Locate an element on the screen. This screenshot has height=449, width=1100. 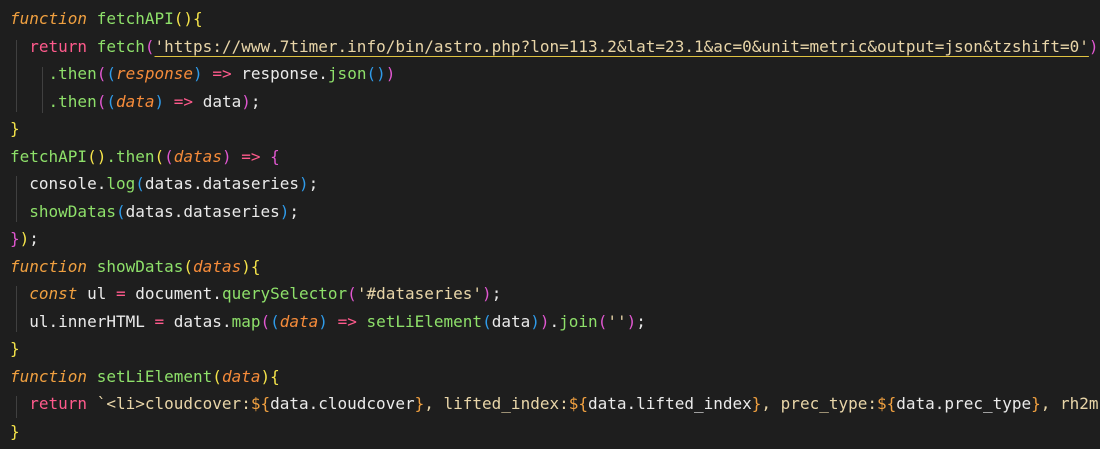
code-token: fetchAPI is located at coordinates (135, 18).